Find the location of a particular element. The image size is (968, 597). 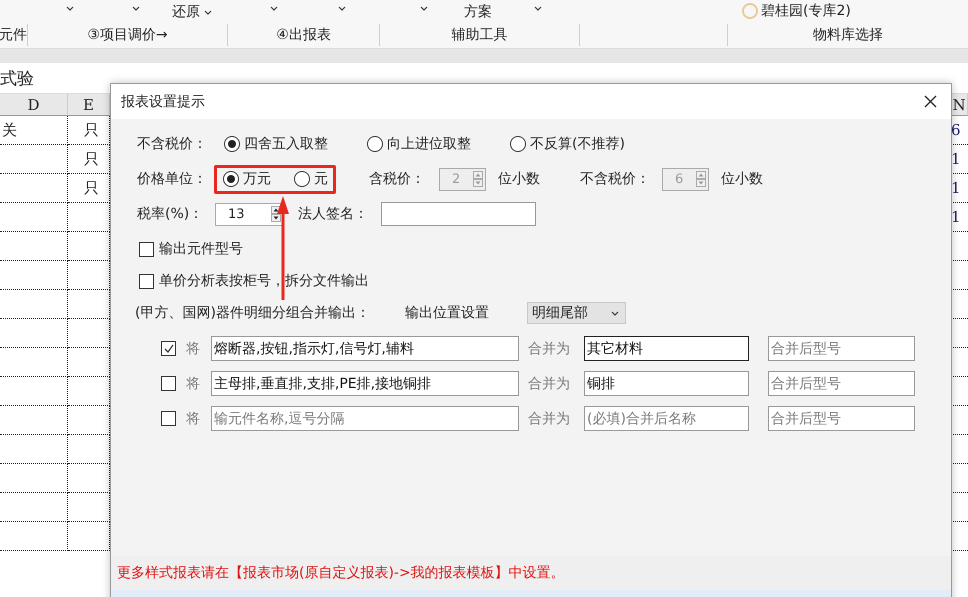

check-icon is located at coordinates (168, 348).